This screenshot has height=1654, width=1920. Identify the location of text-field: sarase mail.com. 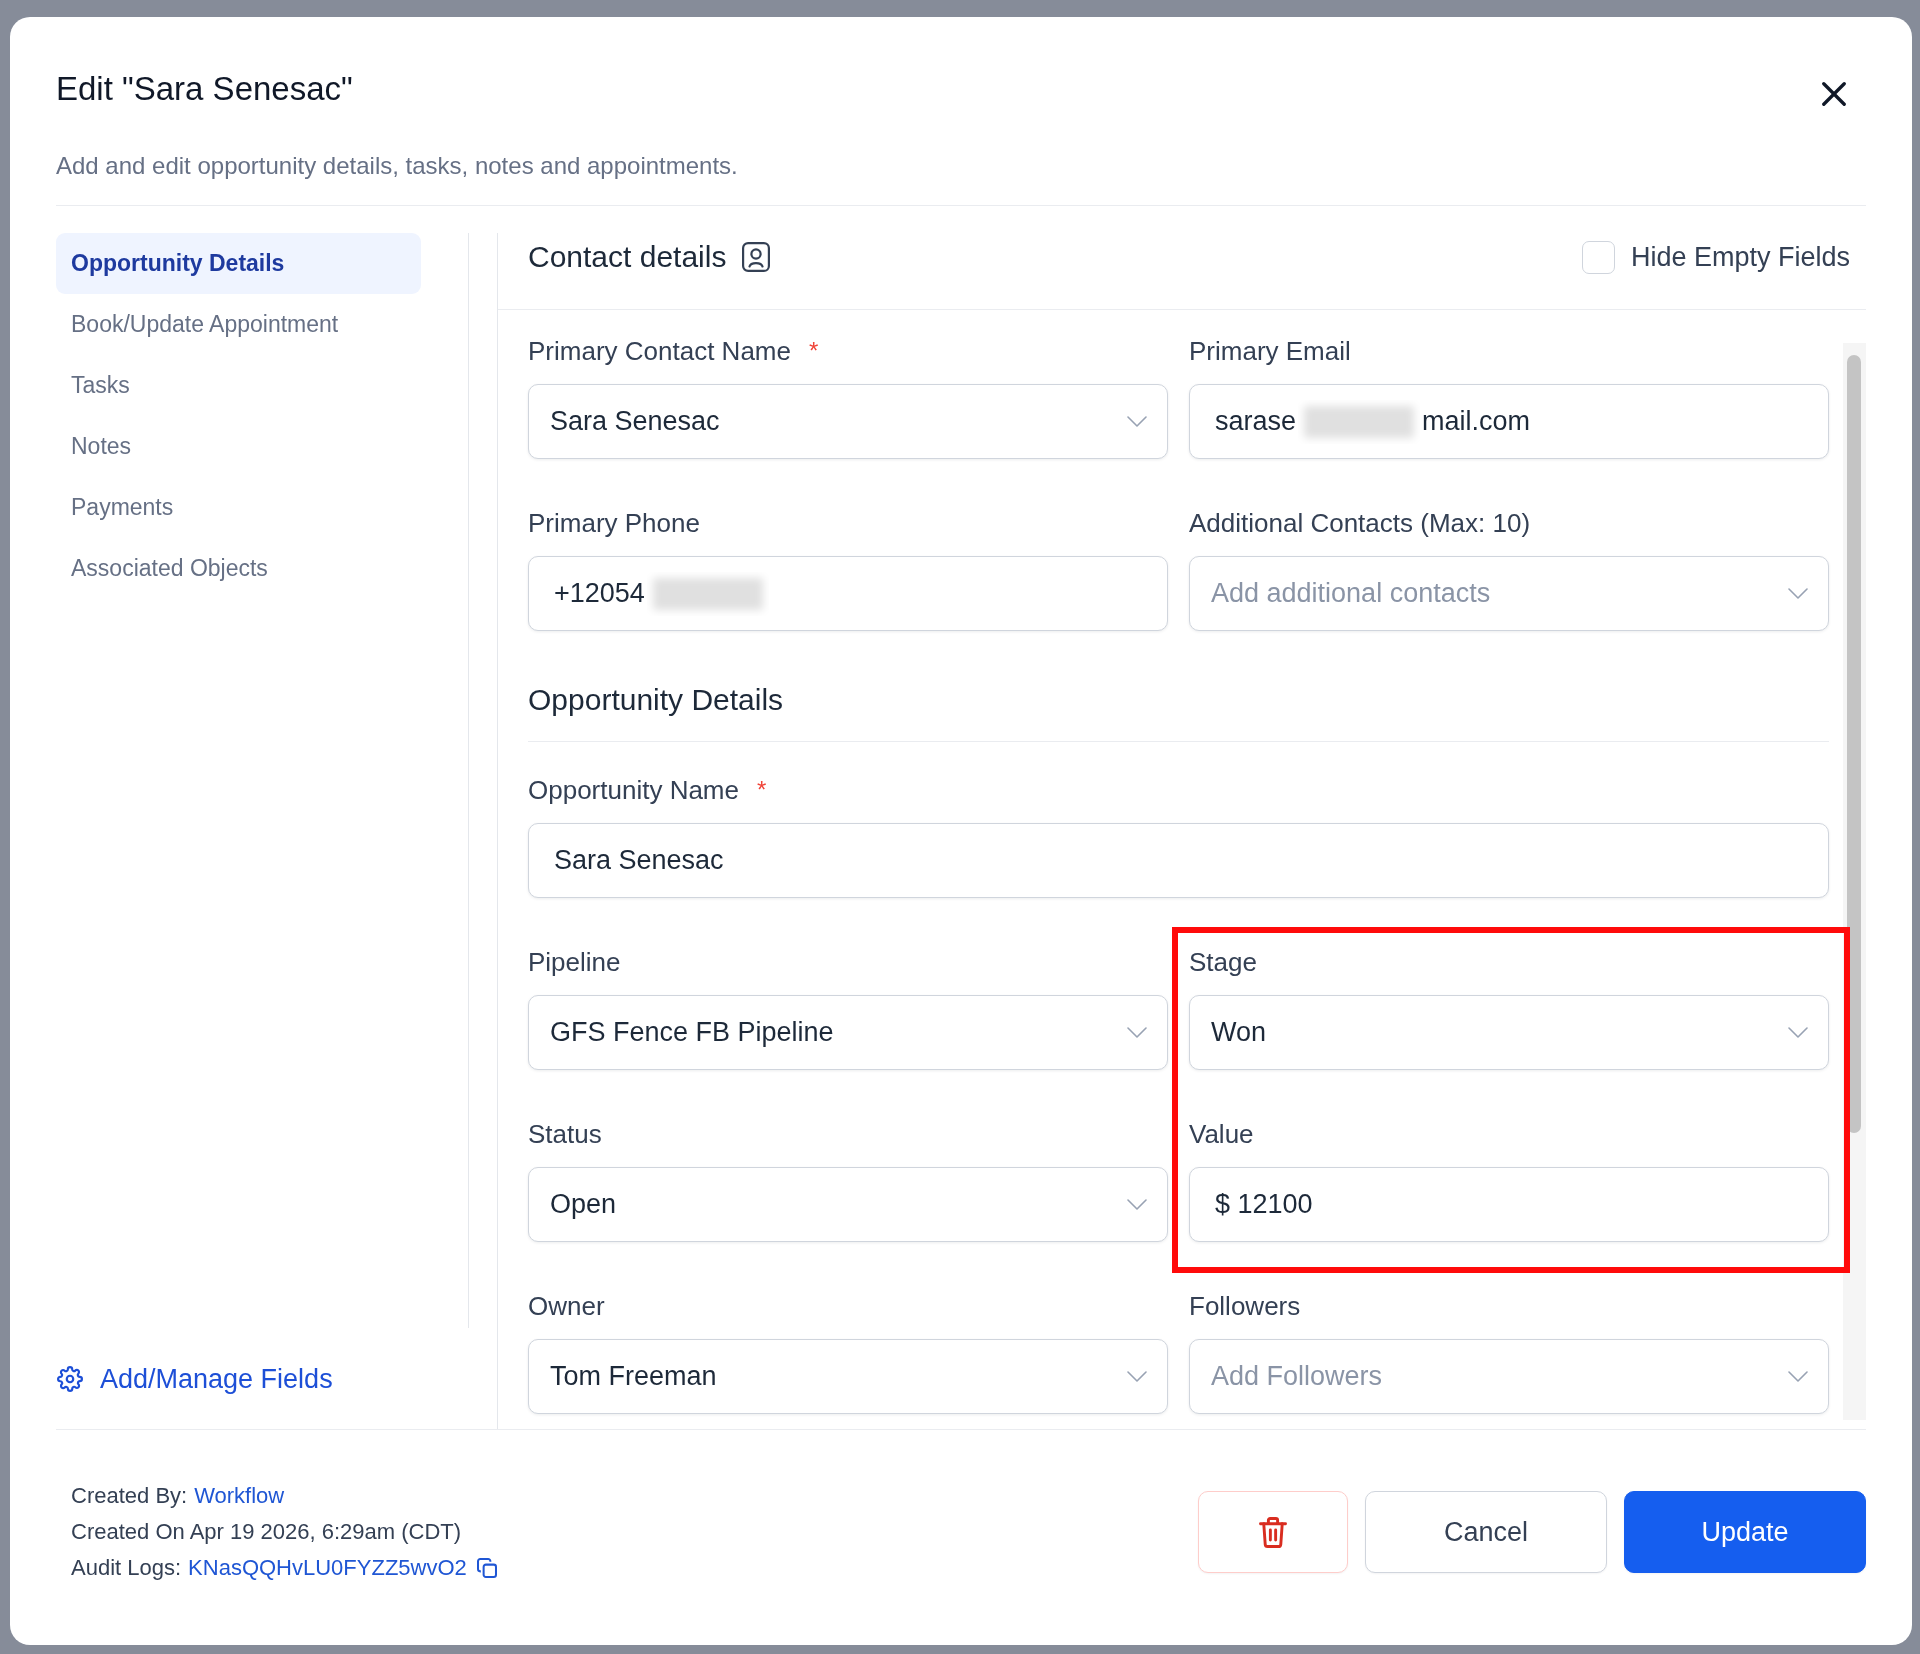
(1509, 421).